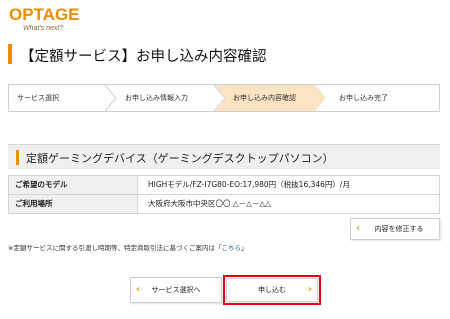 The height and width of the screenshot is (319, 450). What do you see at coordinates (17, 157) in the screenshot?
I see `section-accent-bar` at bounding box center [17, 157].